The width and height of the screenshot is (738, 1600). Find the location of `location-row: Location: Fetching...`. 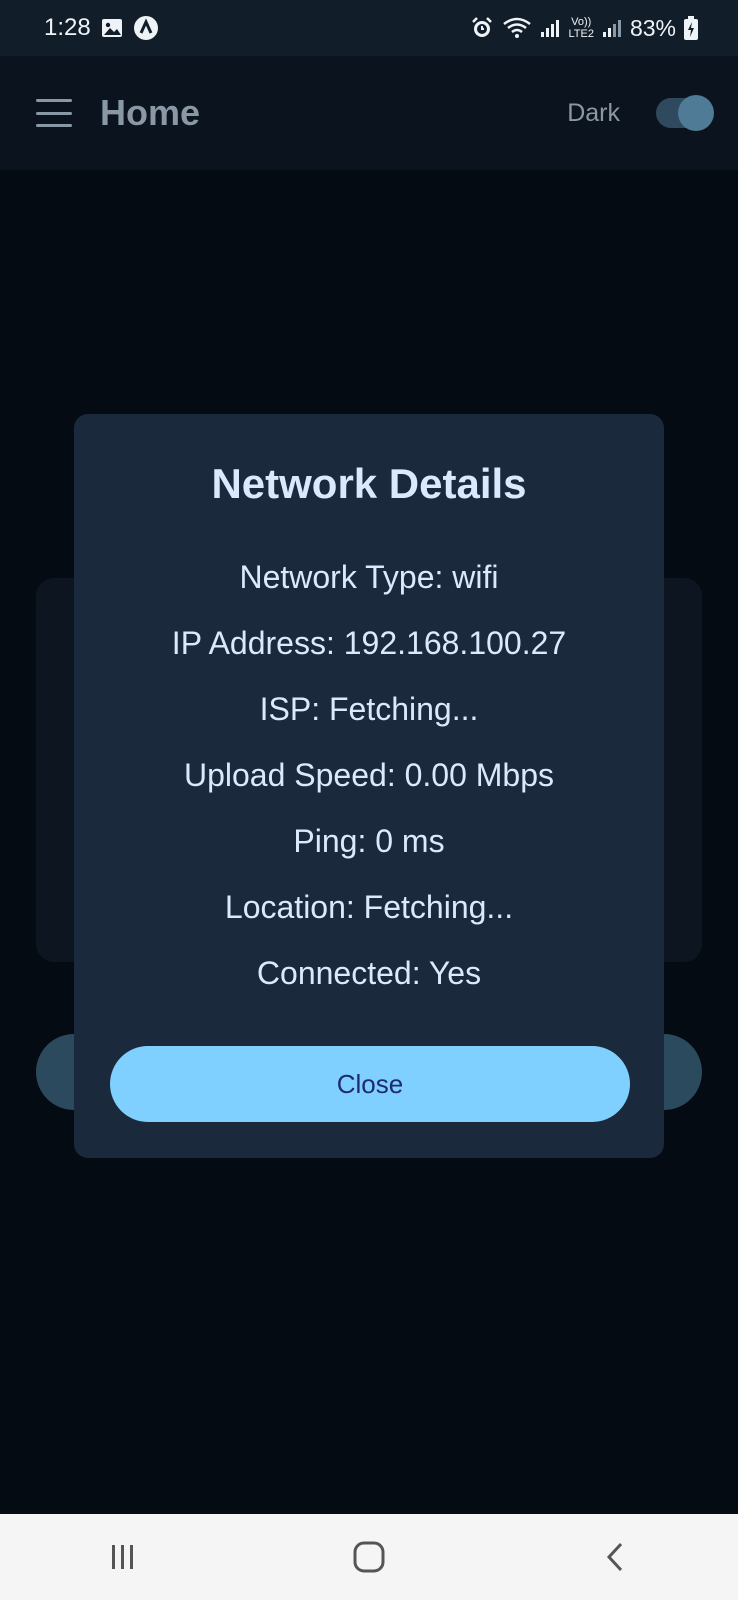

location-row: Location: Fetching... is located at coordinates (369, 907).